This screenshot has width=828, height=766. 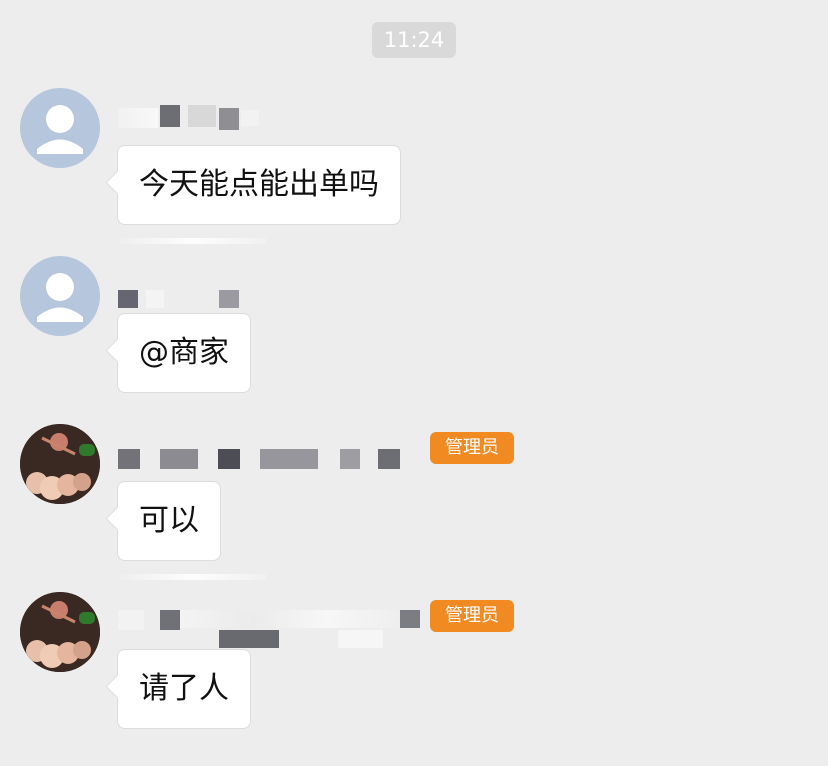 I want to click on message-bubble: 今天能点能出单吗, so click(x=259, y=185).